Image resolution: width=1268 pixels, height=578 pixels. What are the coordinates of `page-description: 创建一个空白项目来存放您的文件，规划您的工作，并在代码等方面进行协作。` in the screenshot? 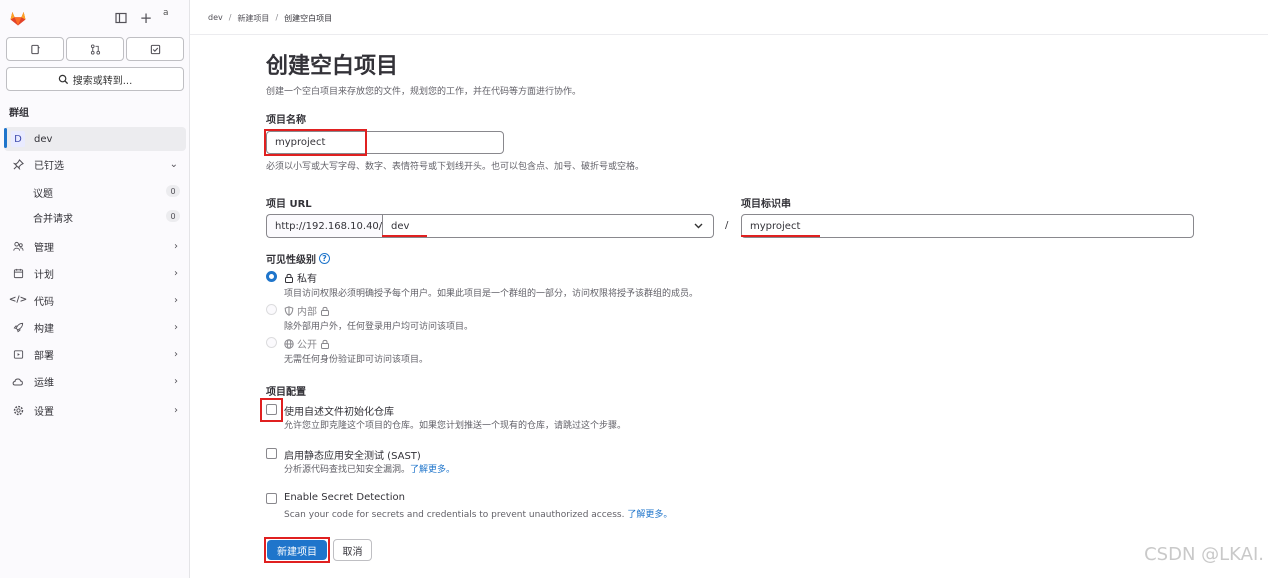 It's located at (424, 92).